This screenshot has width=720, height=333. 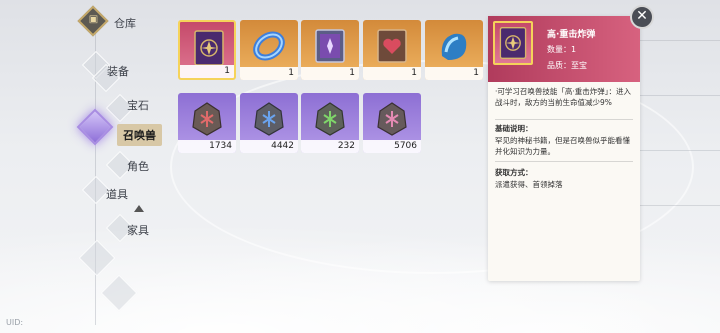 I want to click on detail-basic-header: 基础说明：, so click(x=514, y=128).